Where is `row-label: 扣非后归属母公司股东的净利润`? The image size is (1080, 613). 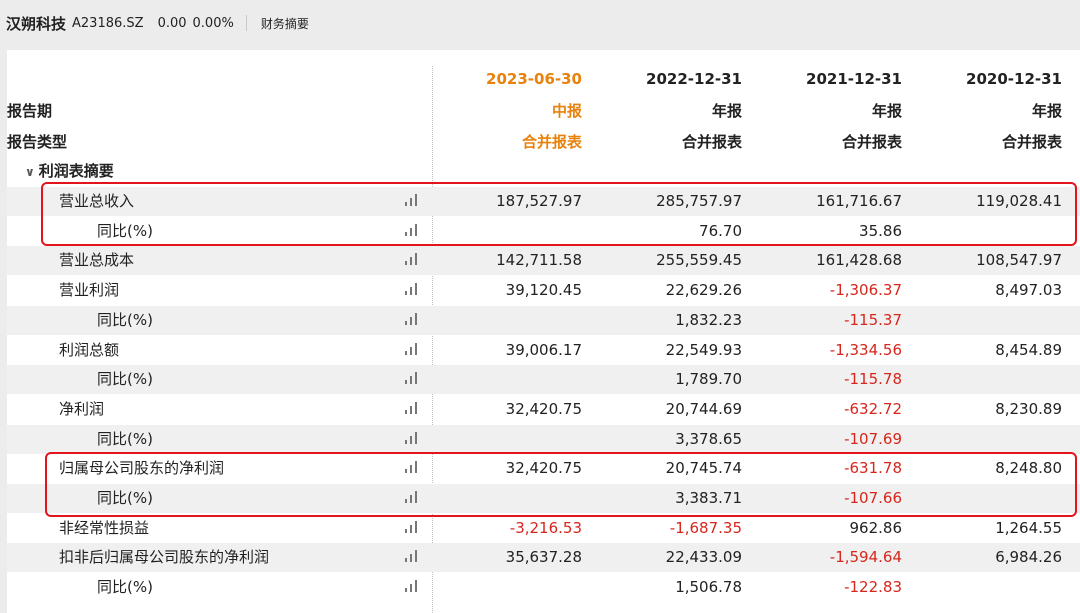
row-label: 扣非后归属母公司股东的净利润 is located at coordinates (164, 557).